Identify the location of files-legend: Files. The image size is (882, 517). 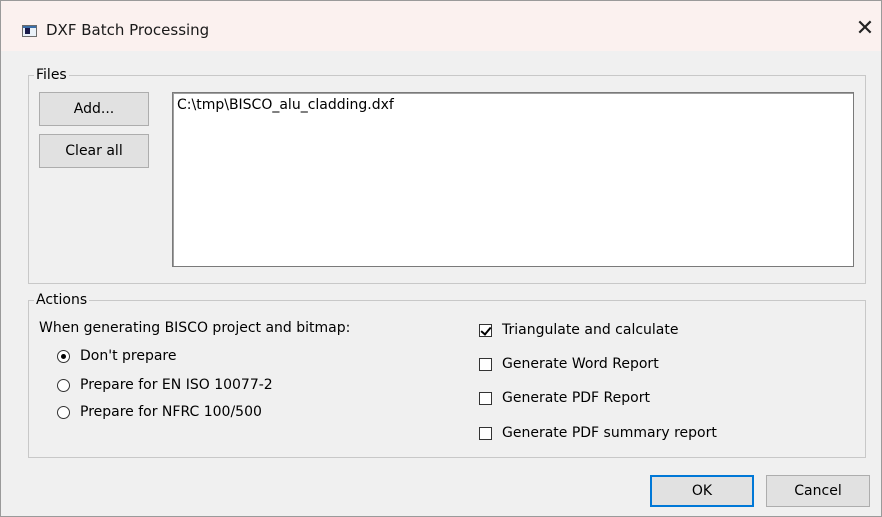
(51, 75).